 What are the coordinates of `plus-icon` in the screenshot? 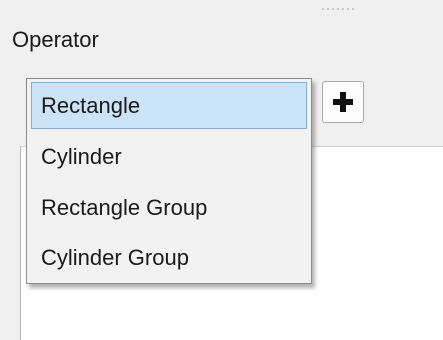 It's located at (343, 102).